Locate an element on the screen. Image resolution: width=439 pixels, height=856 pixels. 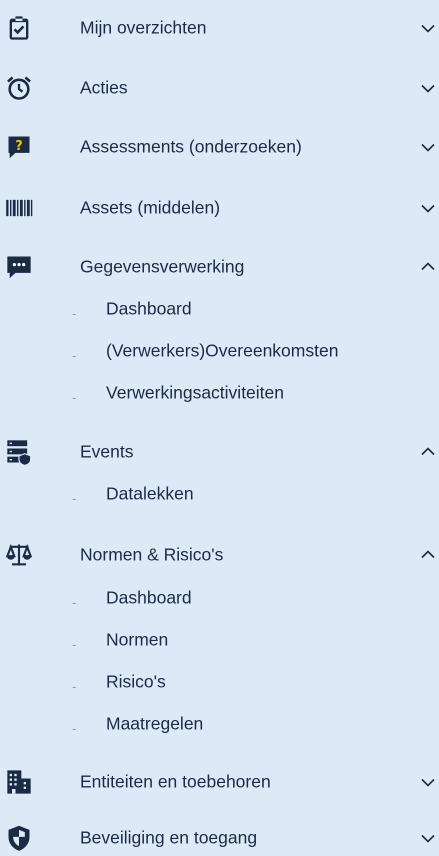
menu-item-gegevensverwerking: Gegevensverwerking is located at coordinates (219, 267).